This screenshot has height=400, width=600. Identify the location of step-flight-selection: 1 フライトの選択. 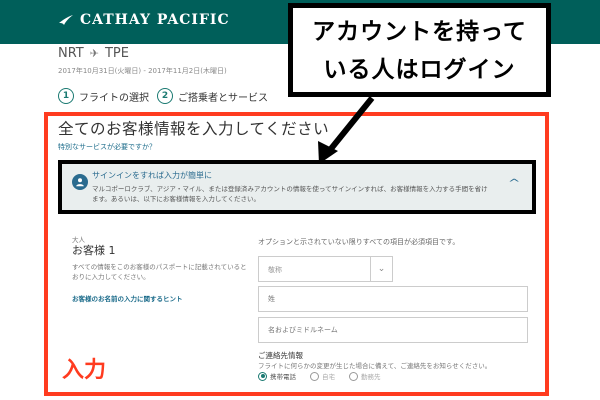
(103, 96).